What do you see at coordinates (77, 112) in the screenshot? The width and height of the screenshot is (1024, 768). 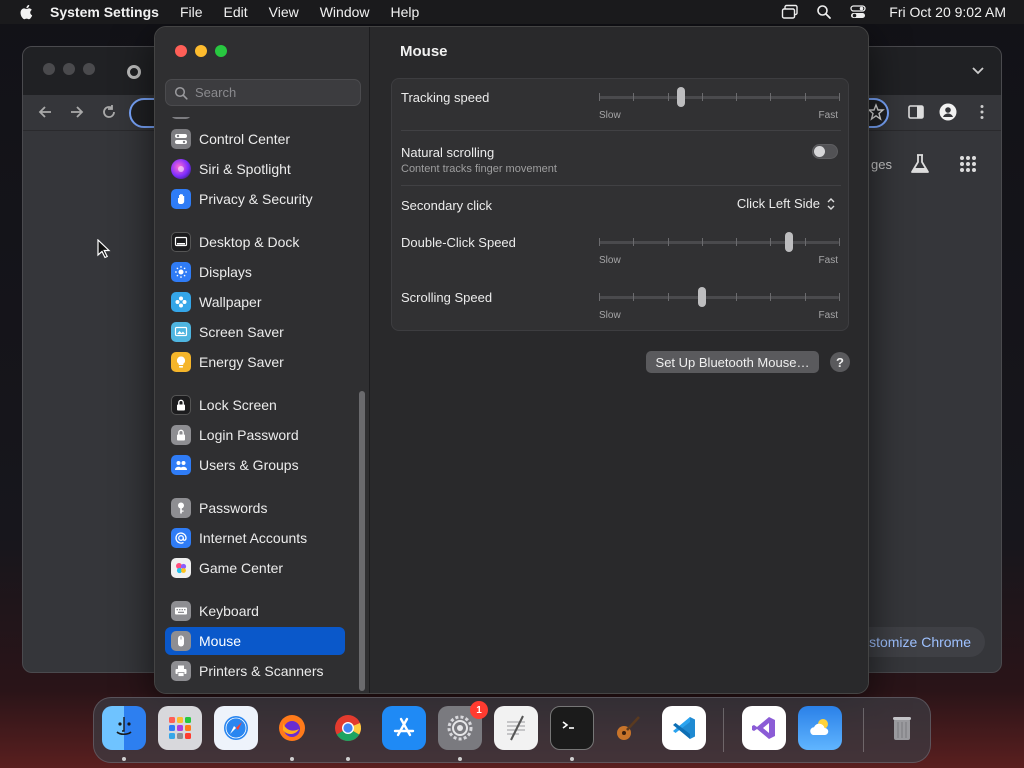 I see `forward-arrow-icon` at bounding box center [77, 112].